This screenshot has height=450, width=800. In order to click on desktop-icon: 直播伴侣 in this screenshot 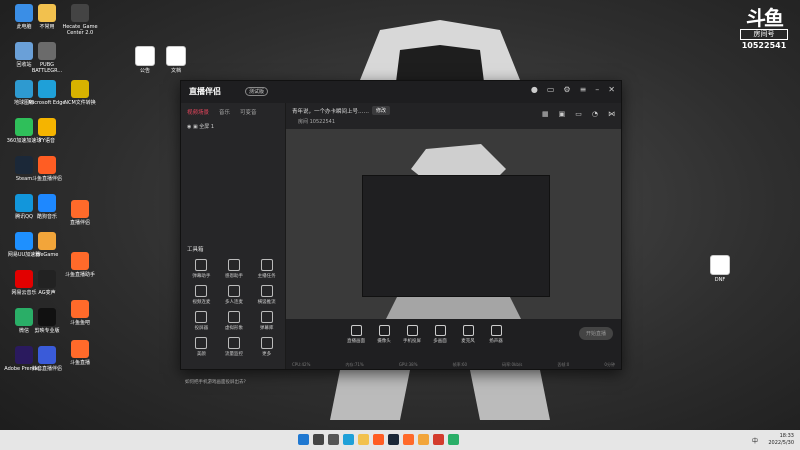, I will do `click(80, 213)`.